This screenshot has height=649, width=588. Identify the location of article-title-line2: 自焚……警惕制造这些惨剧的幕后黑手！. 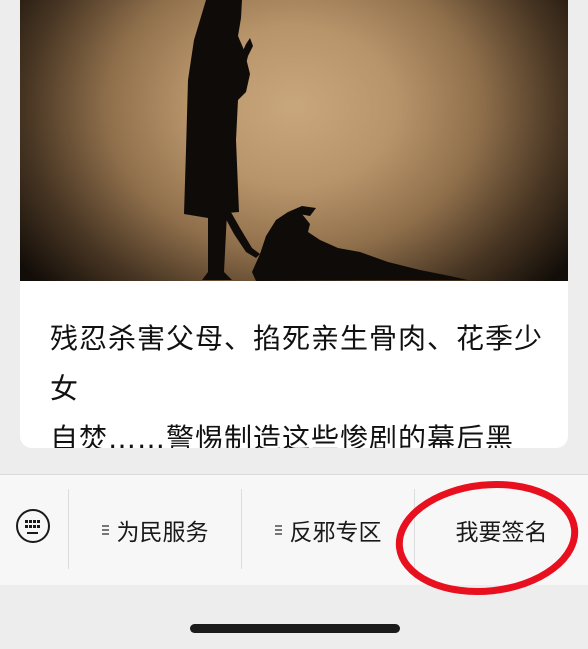
(282, 435).